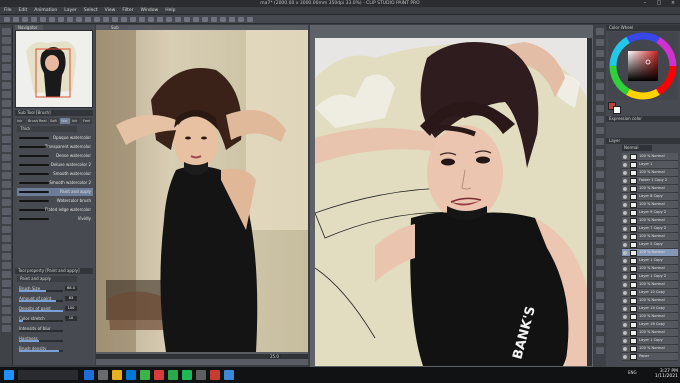  I want to click on layer-row: Folder 1 Copy 2, so click(650, 181).